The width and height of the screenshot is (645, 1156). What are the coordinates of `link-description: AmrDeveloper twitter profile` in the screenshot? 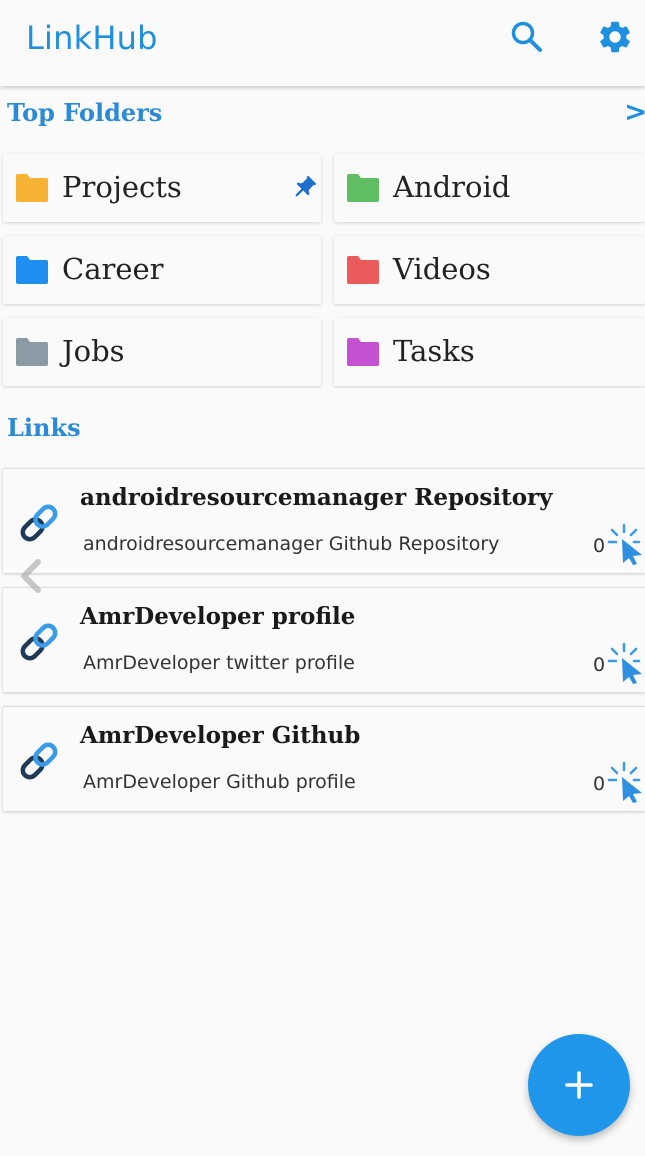 It's located at (219, 663).